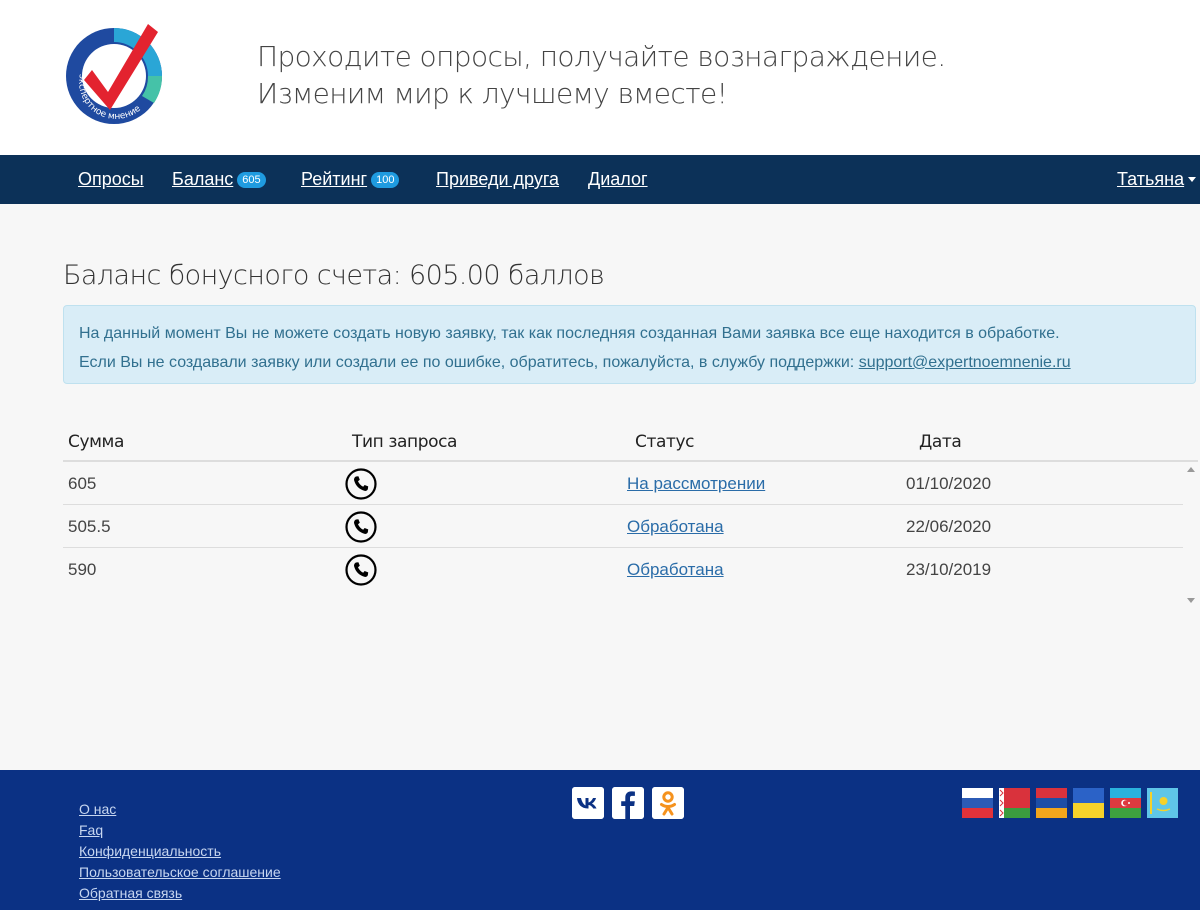 Image resolution: width=1200 pixels, height=910 pixels. I want to click on amount-cell: 590, so click(82, 569).